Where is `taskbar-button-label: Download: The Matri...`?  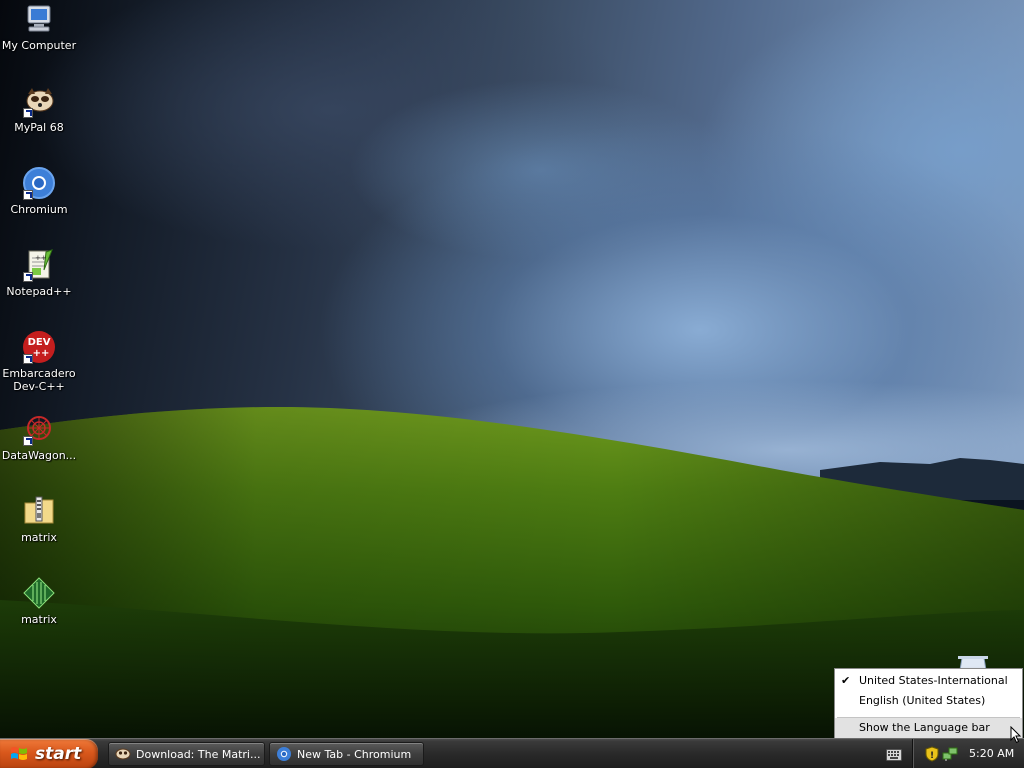 taskbar-button-label: Download: The Matri... is located at coordinates (198, 754).